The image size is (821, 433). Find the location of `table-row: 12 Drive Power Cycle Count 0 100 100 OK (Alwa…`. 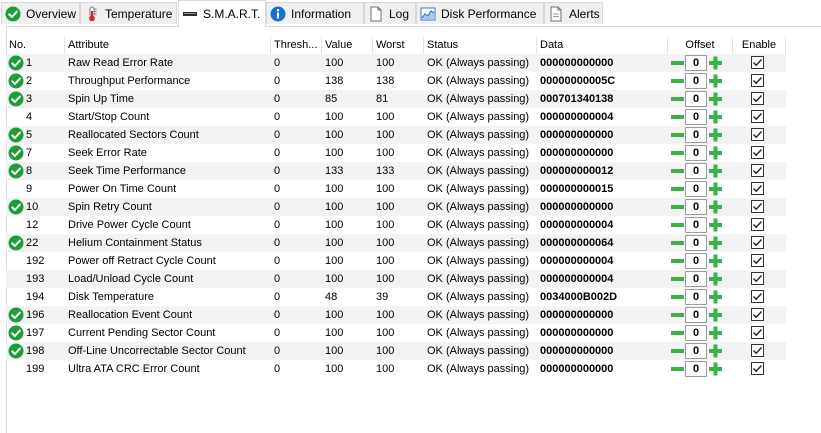

table-row: 12 Drive Power Cycle Count 0 100 100 OK (Alwa… is located at coordinates (396, 225).